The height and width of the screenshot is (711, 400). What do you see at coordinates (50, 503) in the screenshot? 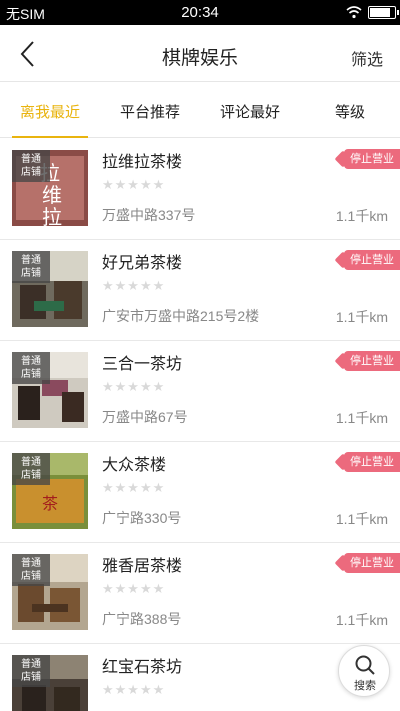
I see `svg-text: 茶` at bounding box center [50, 503].